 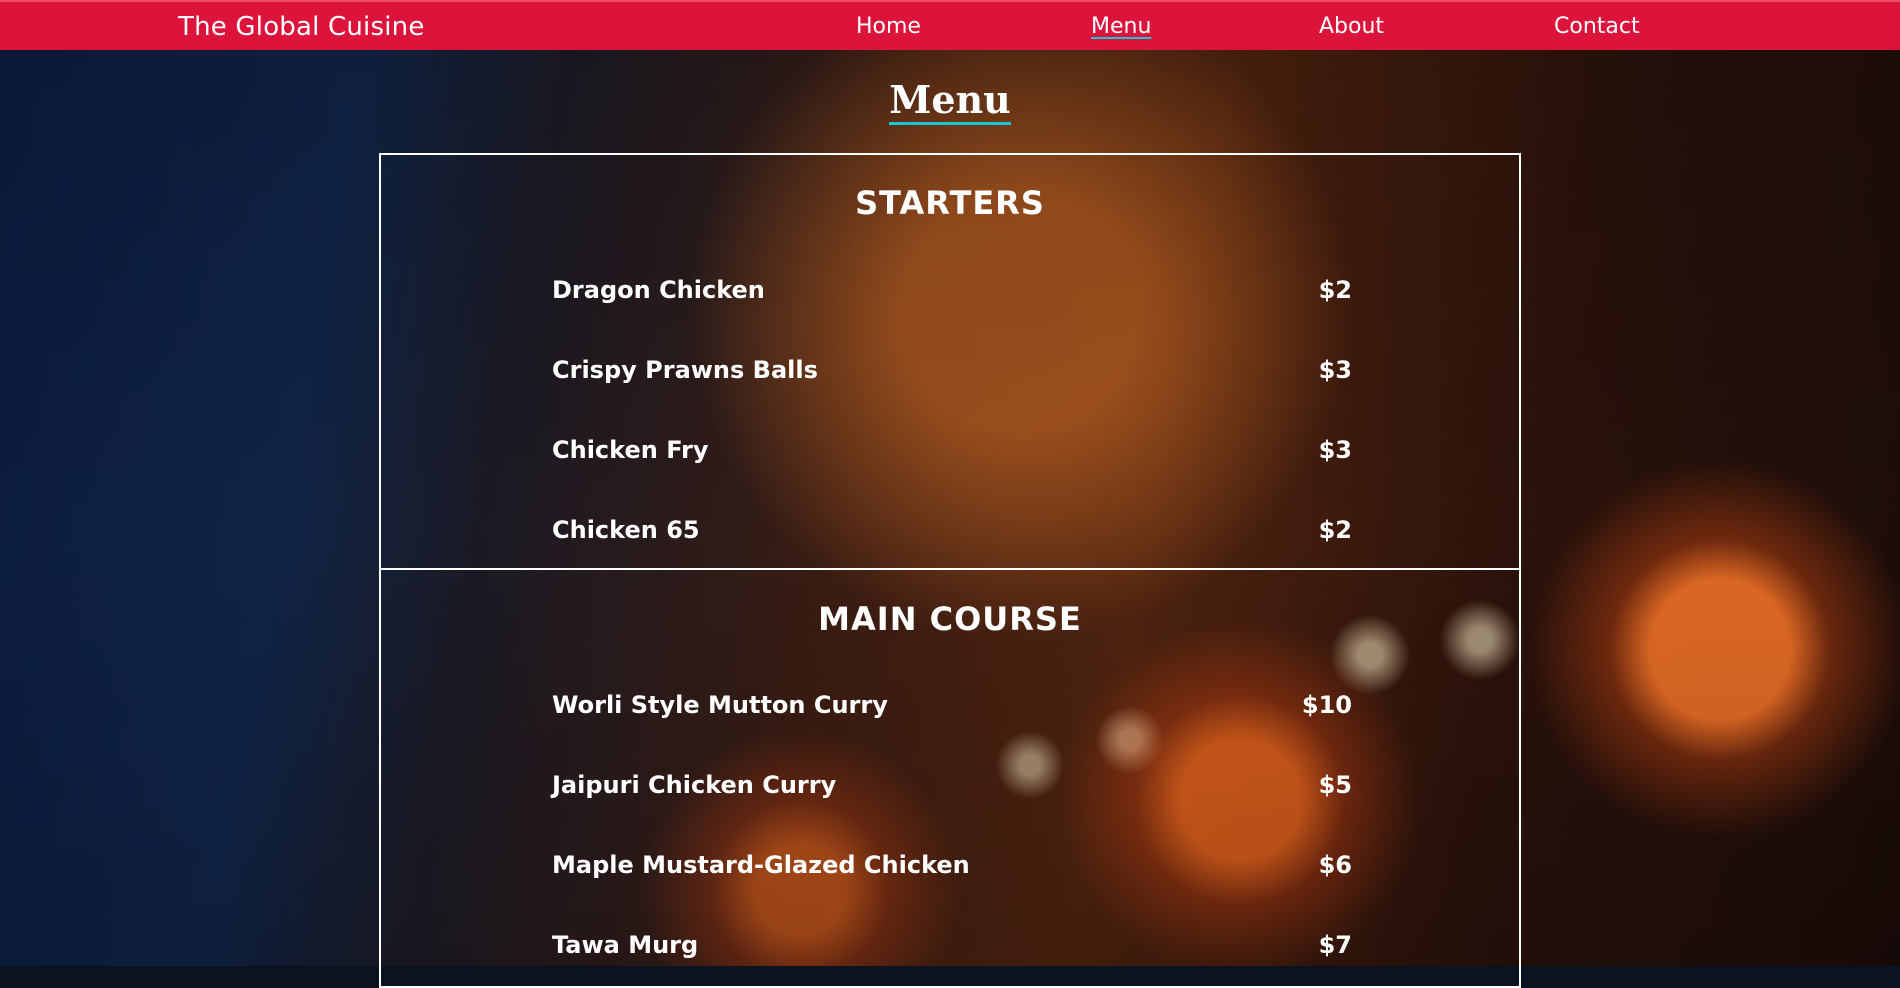 What do you see at coordinates (1597, 27) in the screenshot?
I see `nav-contact: Contact` at bounding box center [1597, 27].